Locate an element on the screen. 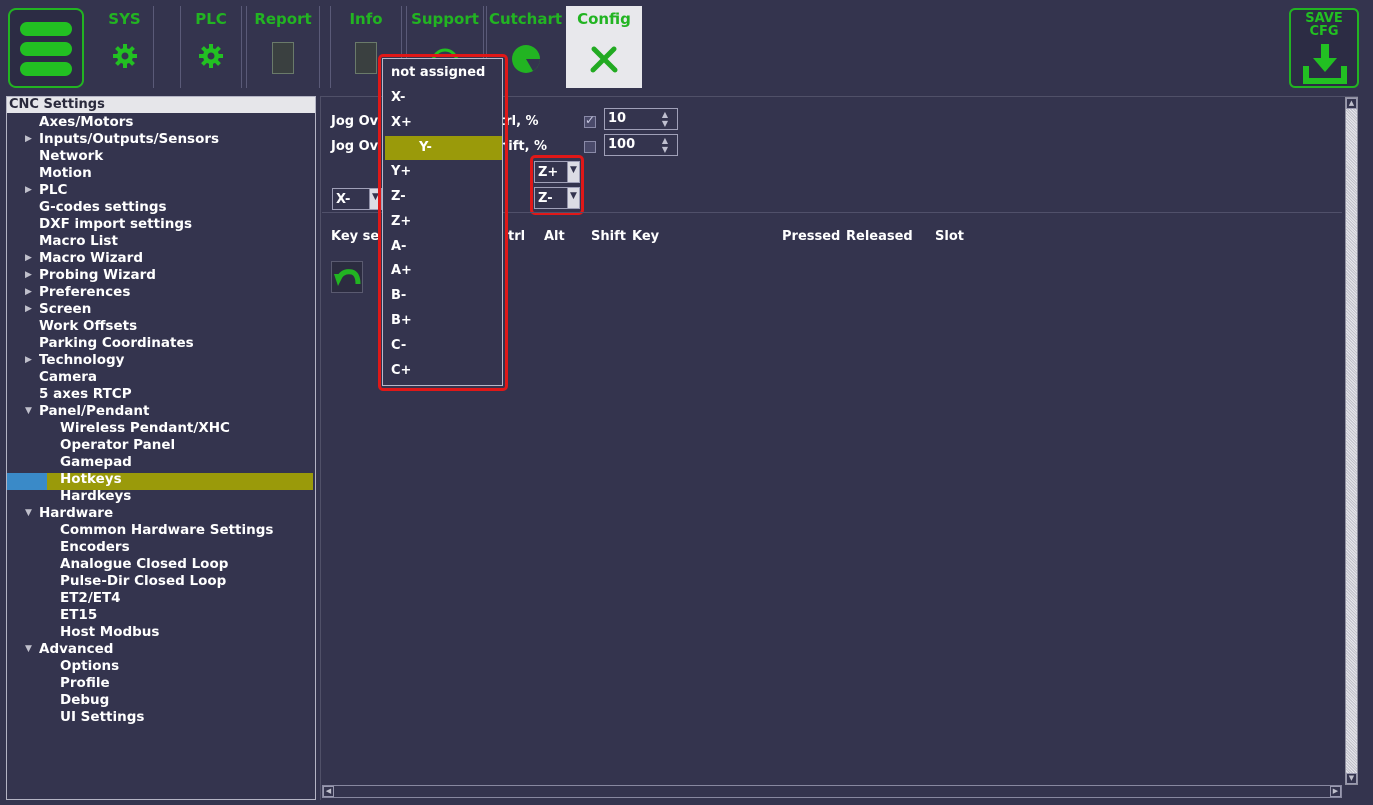  tab-label: Support is located at coordinates (445, 19).